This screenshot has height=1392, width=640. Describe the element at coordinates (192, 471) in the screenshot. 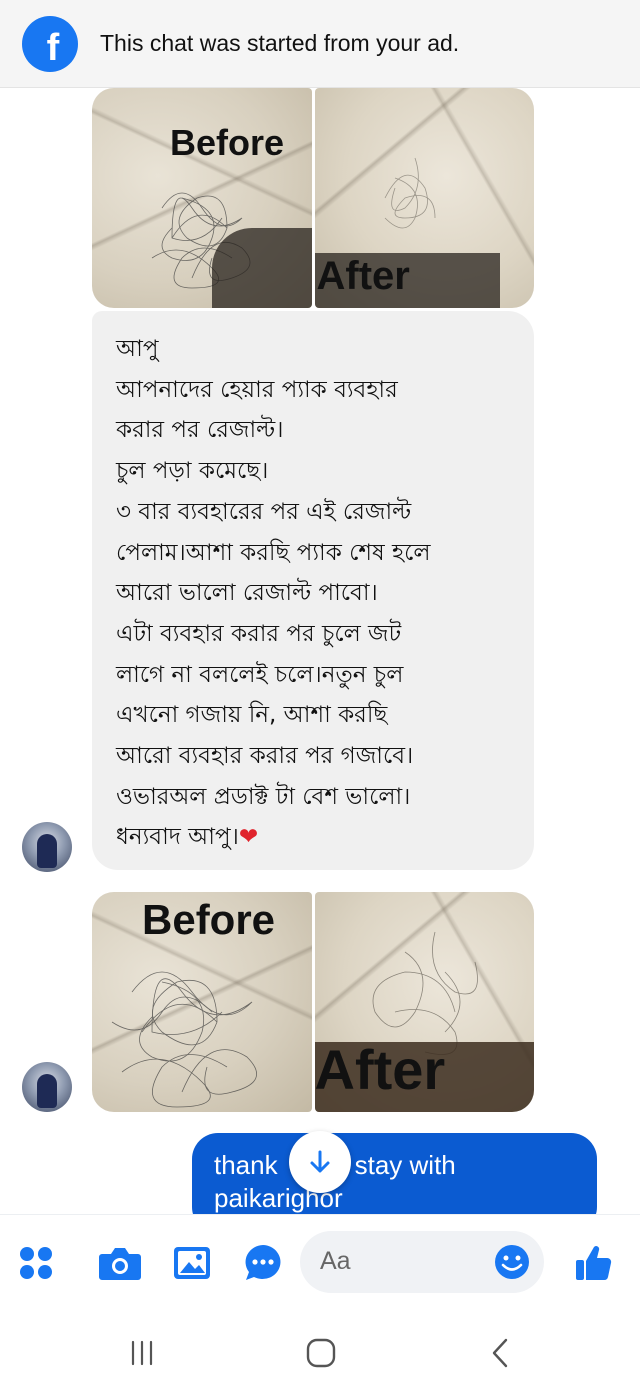

I see `message-line: চুল পড়া কমেছে।` at that location.